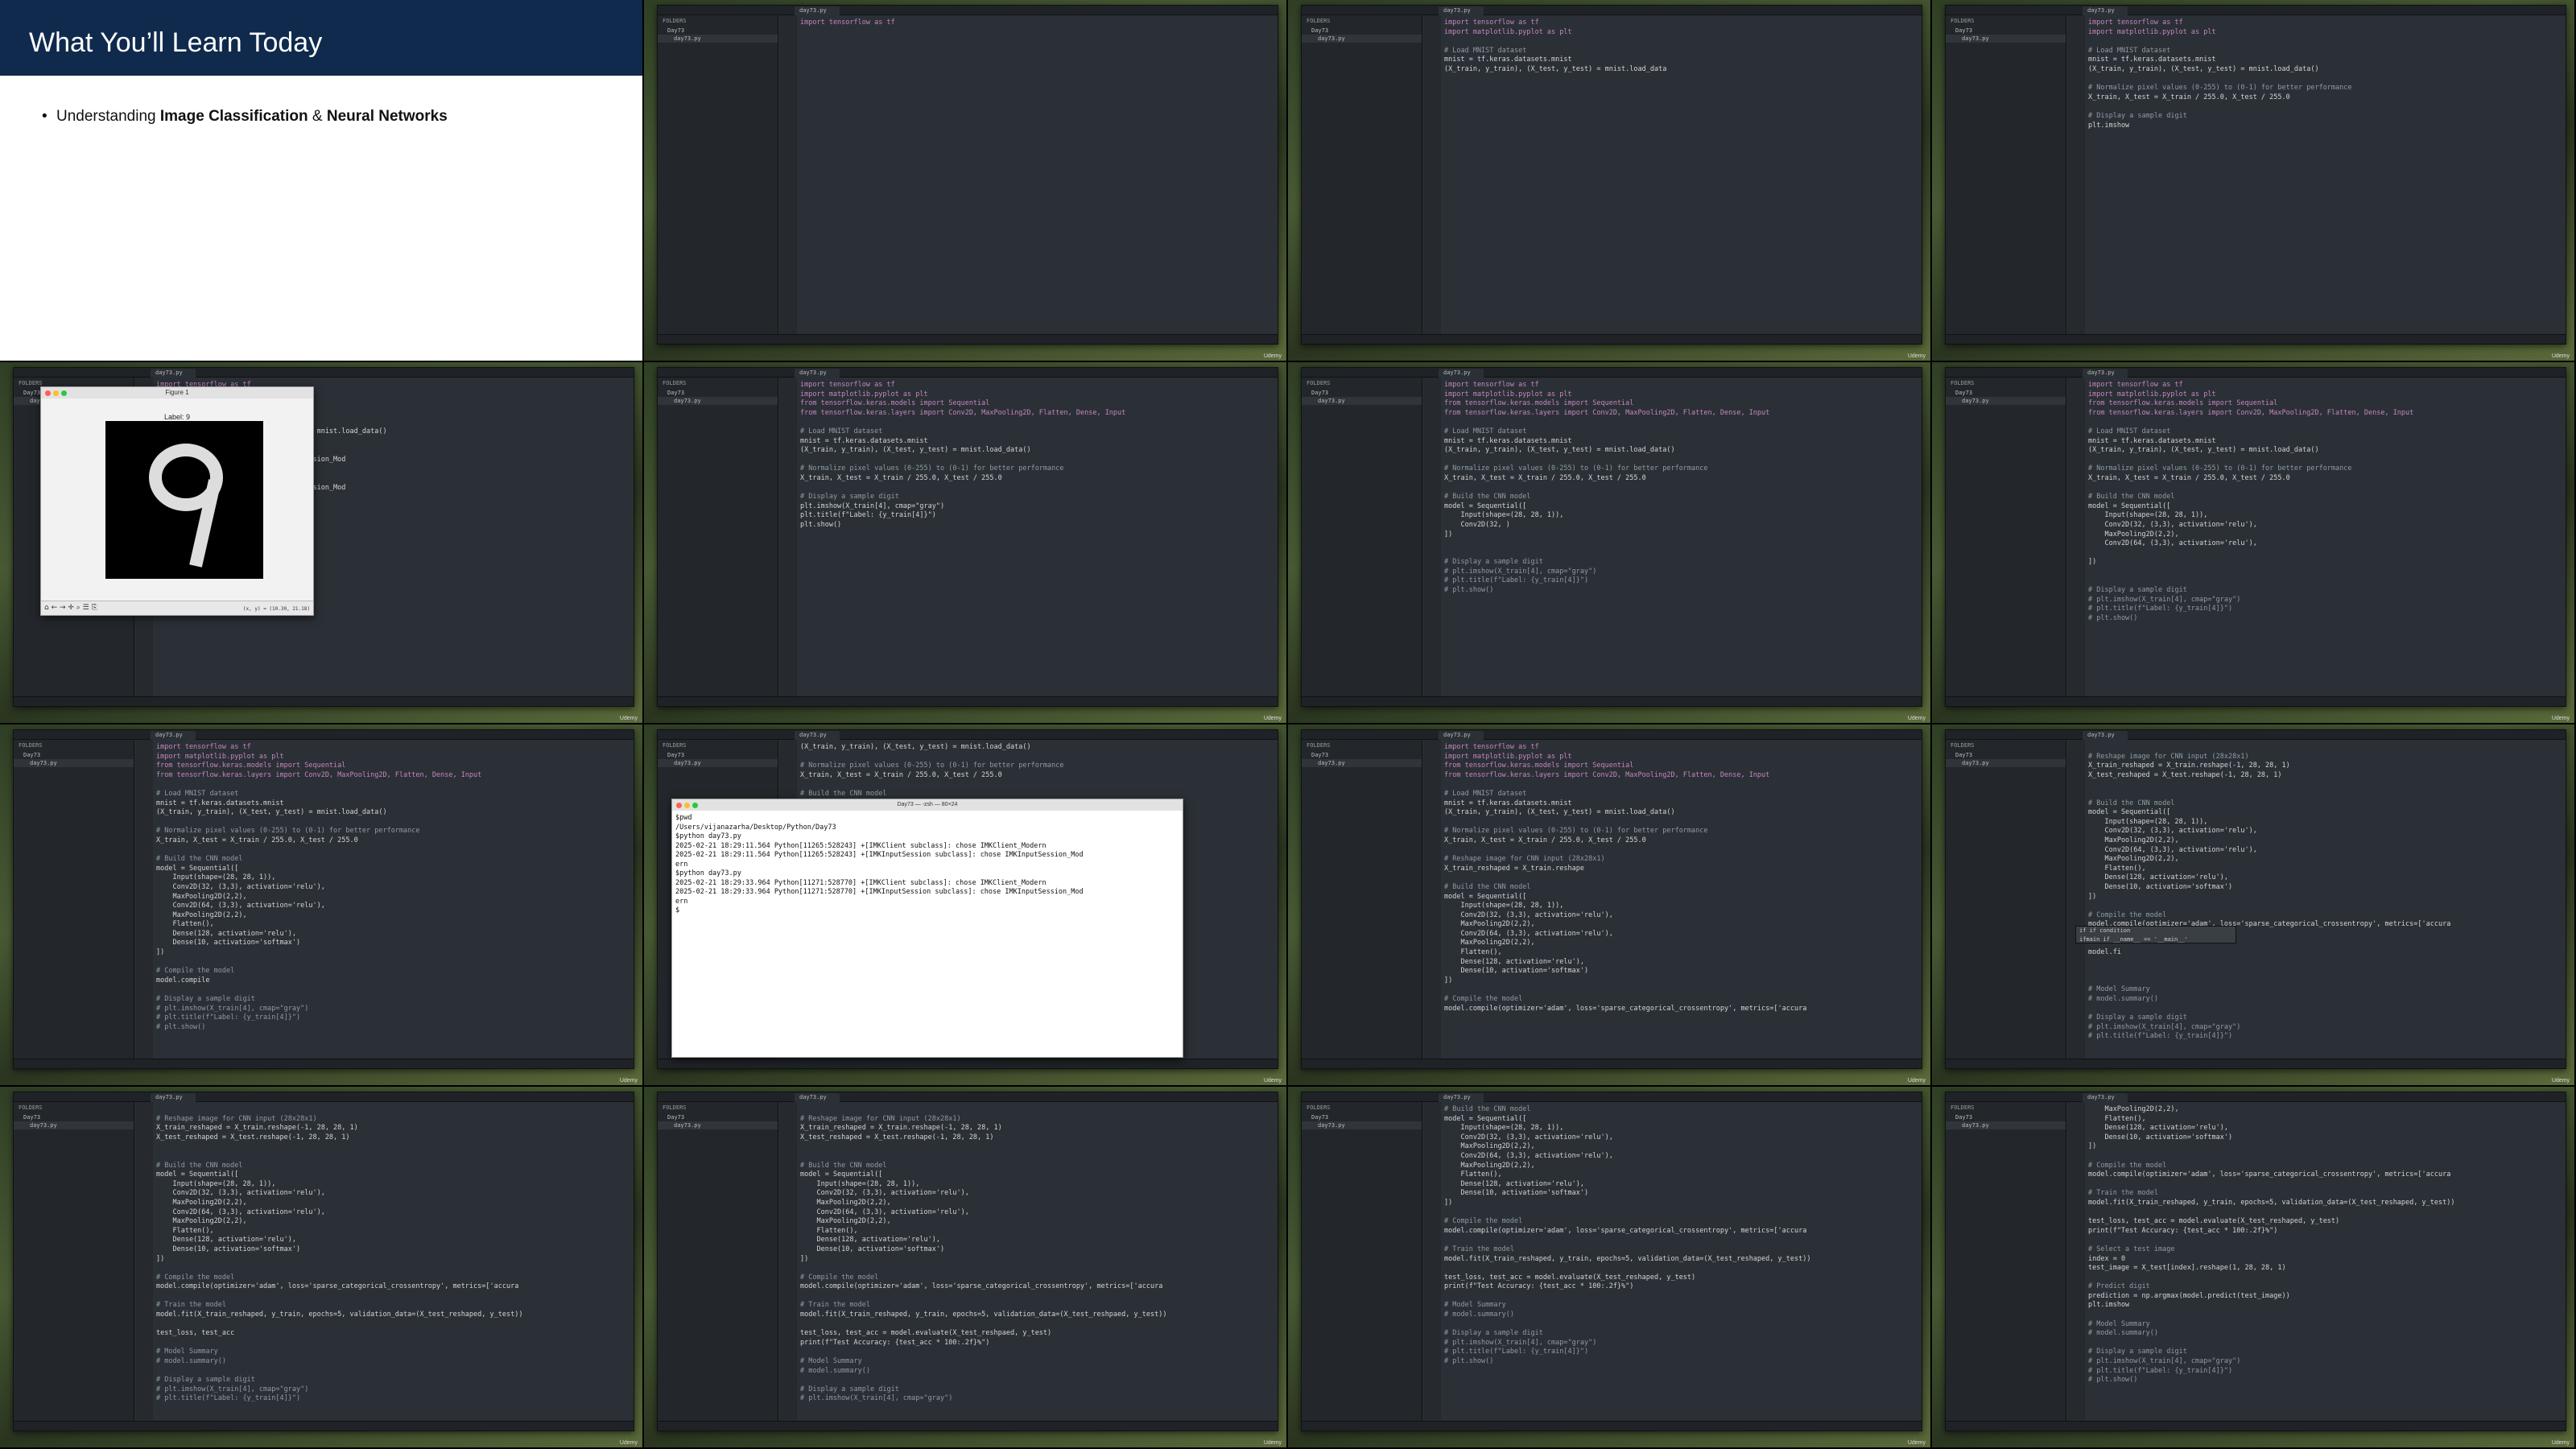 Image resolution: width=2576 pixels, height=1449 pixels. Describe the element at coordinates (1037, 176) in the screenshot. I see `code-area: 1import tensorflow as tf23` at that location.